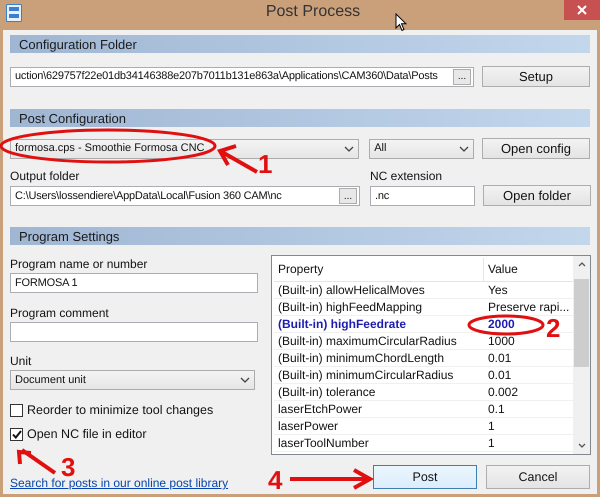 The width and height of the screenshot is (600, 497). What do you see at coordinates (537, 195) in the screenshot?
I see `open-folder-button: Open folder` at bounding box center [537, 195].